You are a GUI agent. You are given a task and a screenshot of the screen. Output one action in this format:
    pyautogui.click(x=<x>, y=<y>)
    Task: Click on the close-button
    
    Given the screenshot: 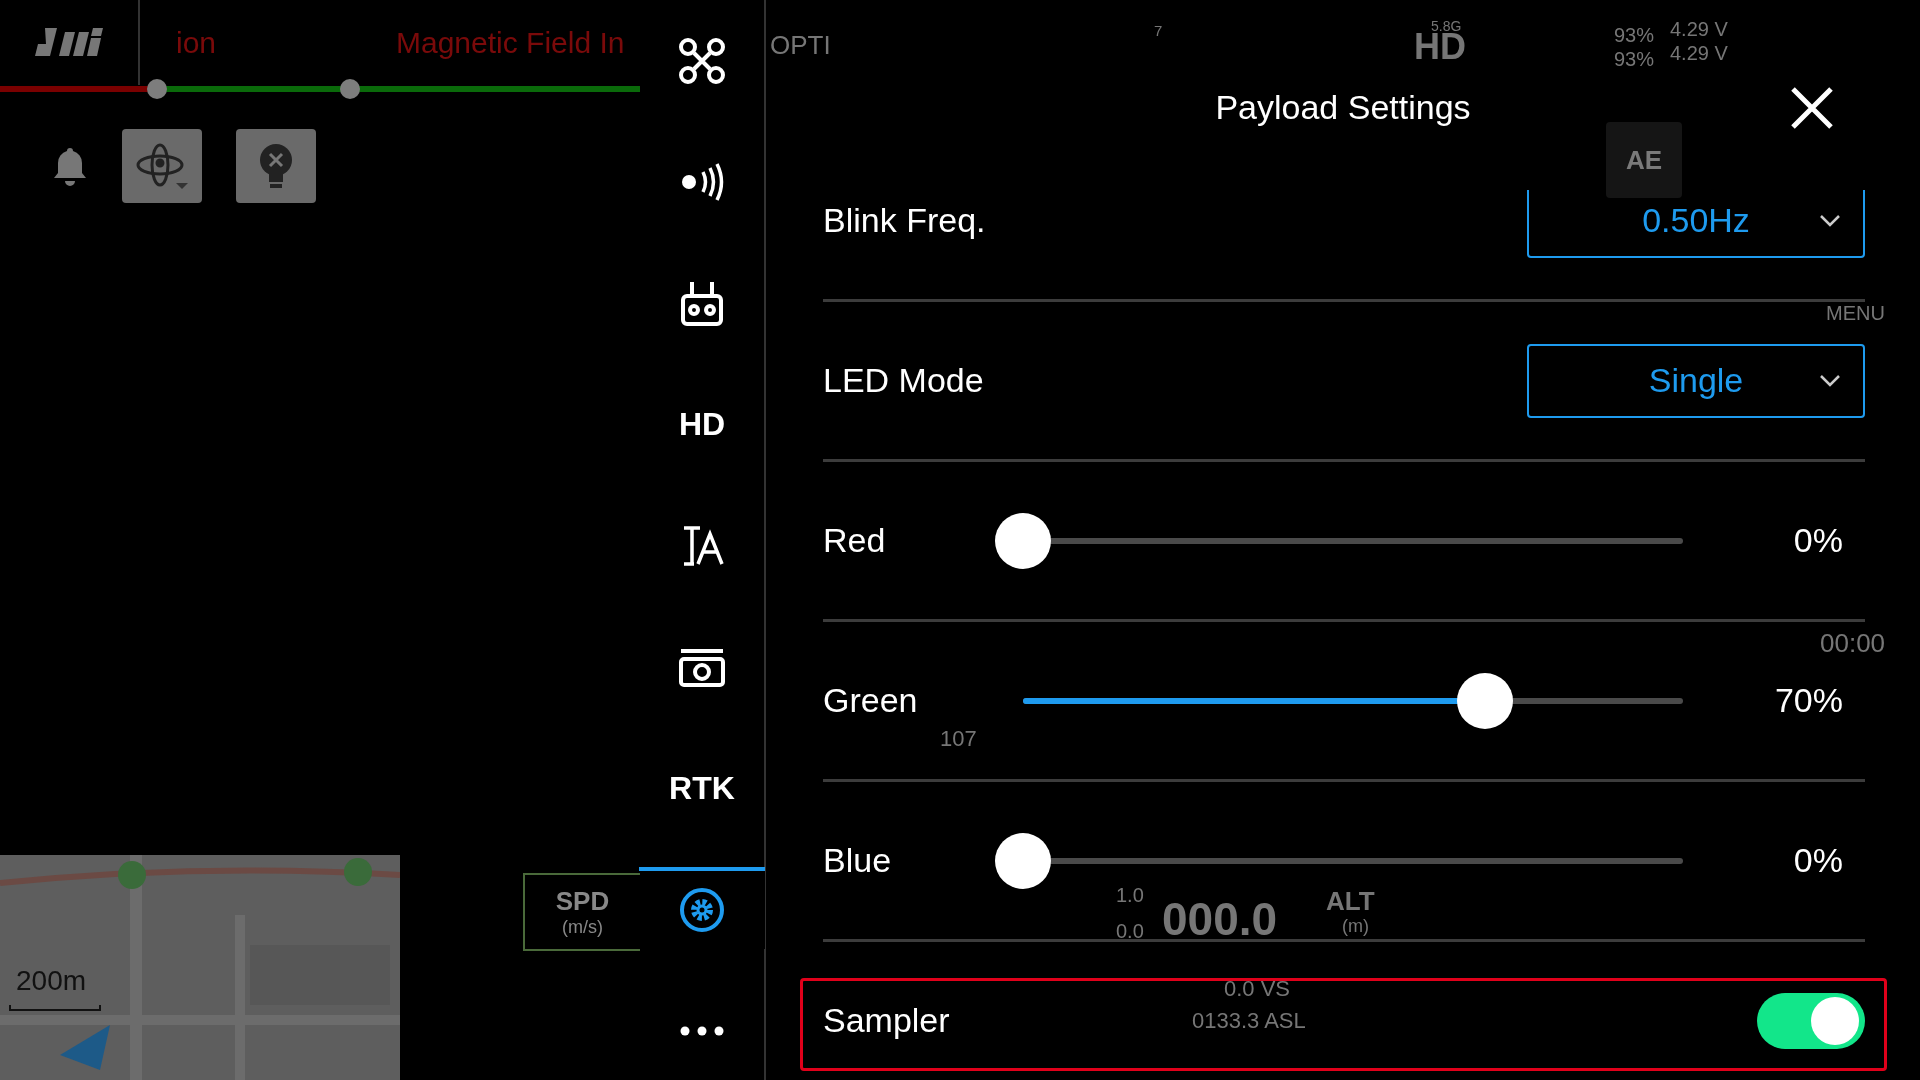 What is the action you would take?
    pyautogui.click(x=1812, y=108)
    